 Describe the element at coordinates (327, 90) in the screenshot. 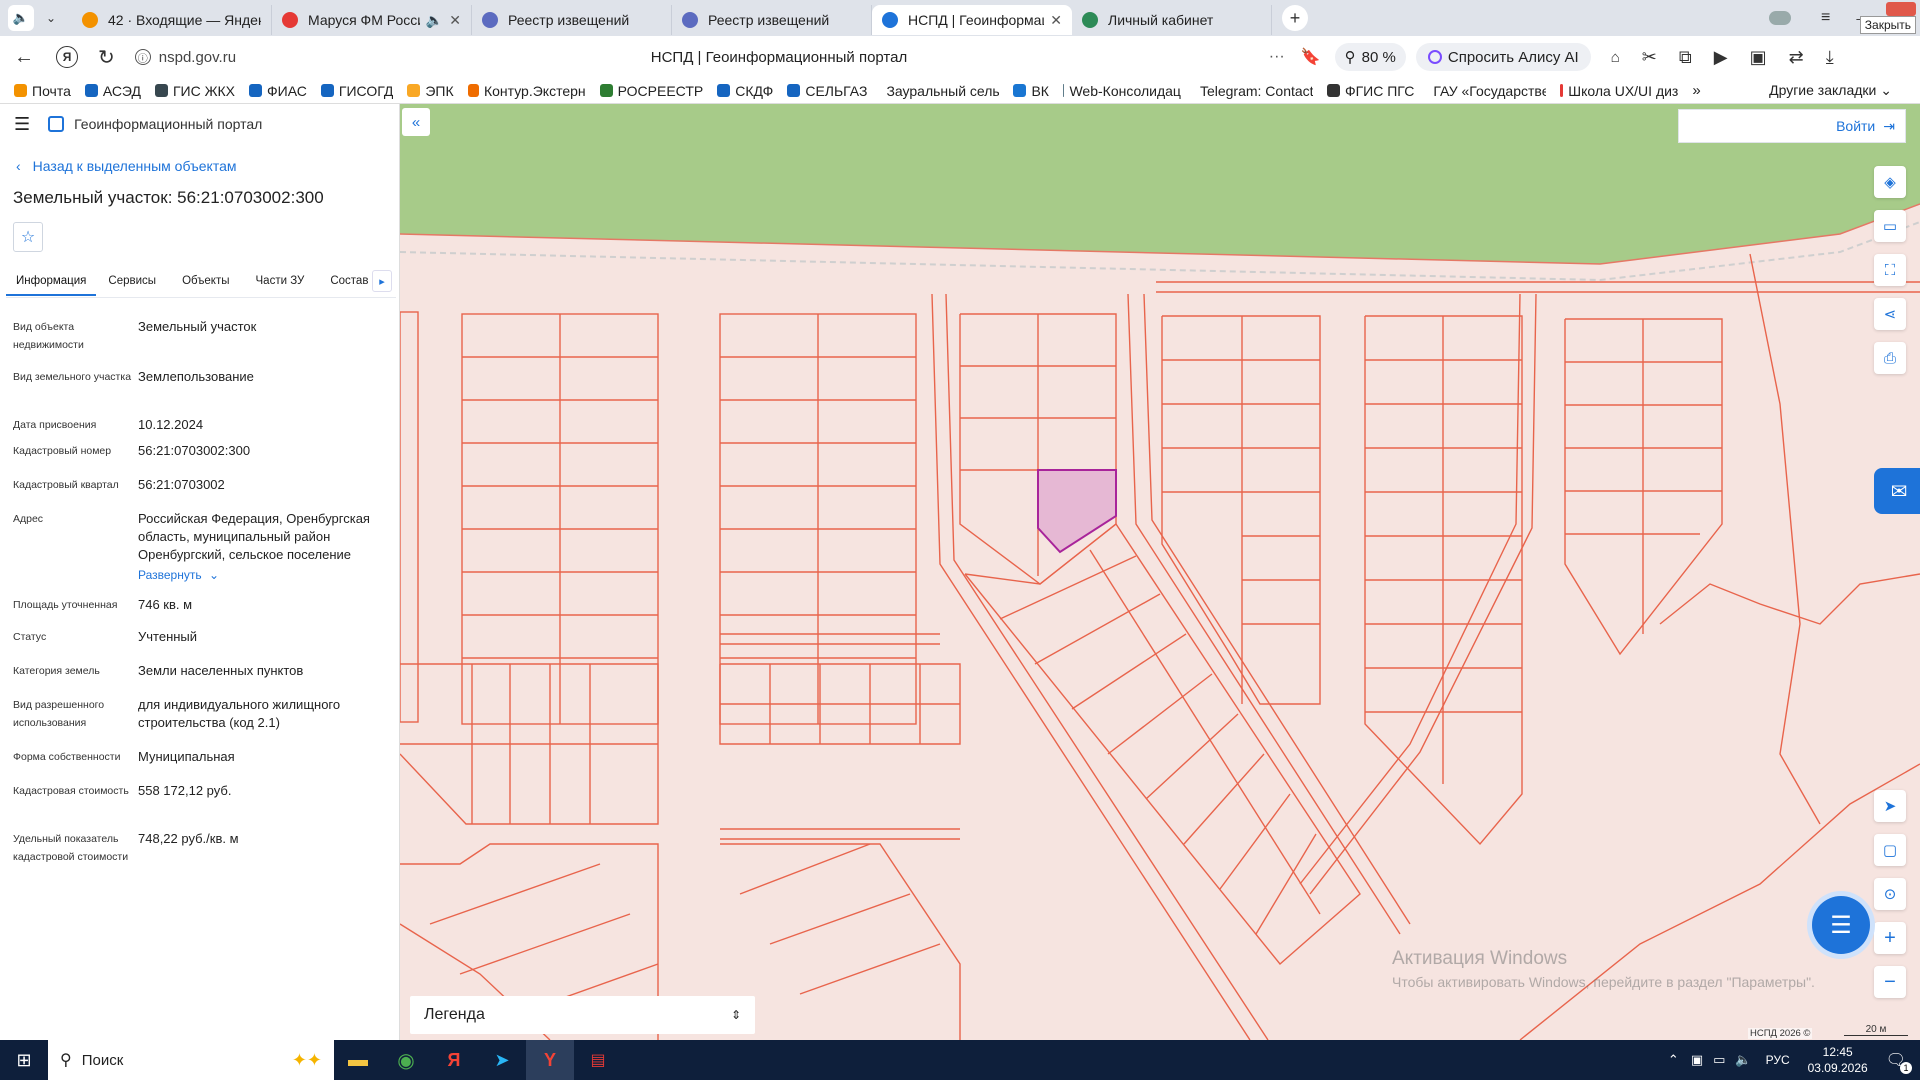

I see `bookmark-favicon-icon` at that location.